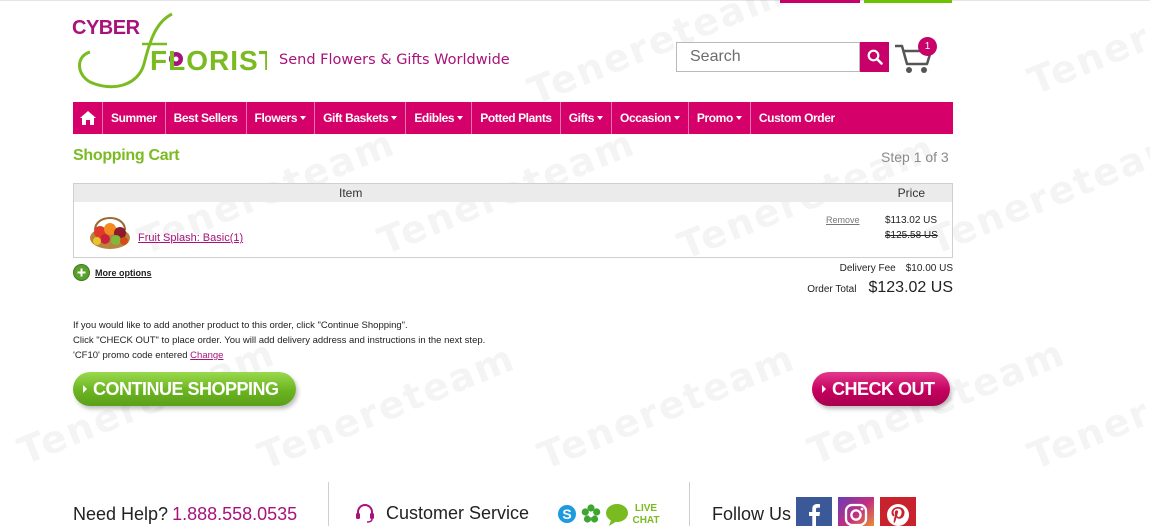 This screenshot has width=1150, height=526. What do you see at coordinates (908, 1) in the screenshot?
I see `top-accent-green` at bounding box center [908, 1].